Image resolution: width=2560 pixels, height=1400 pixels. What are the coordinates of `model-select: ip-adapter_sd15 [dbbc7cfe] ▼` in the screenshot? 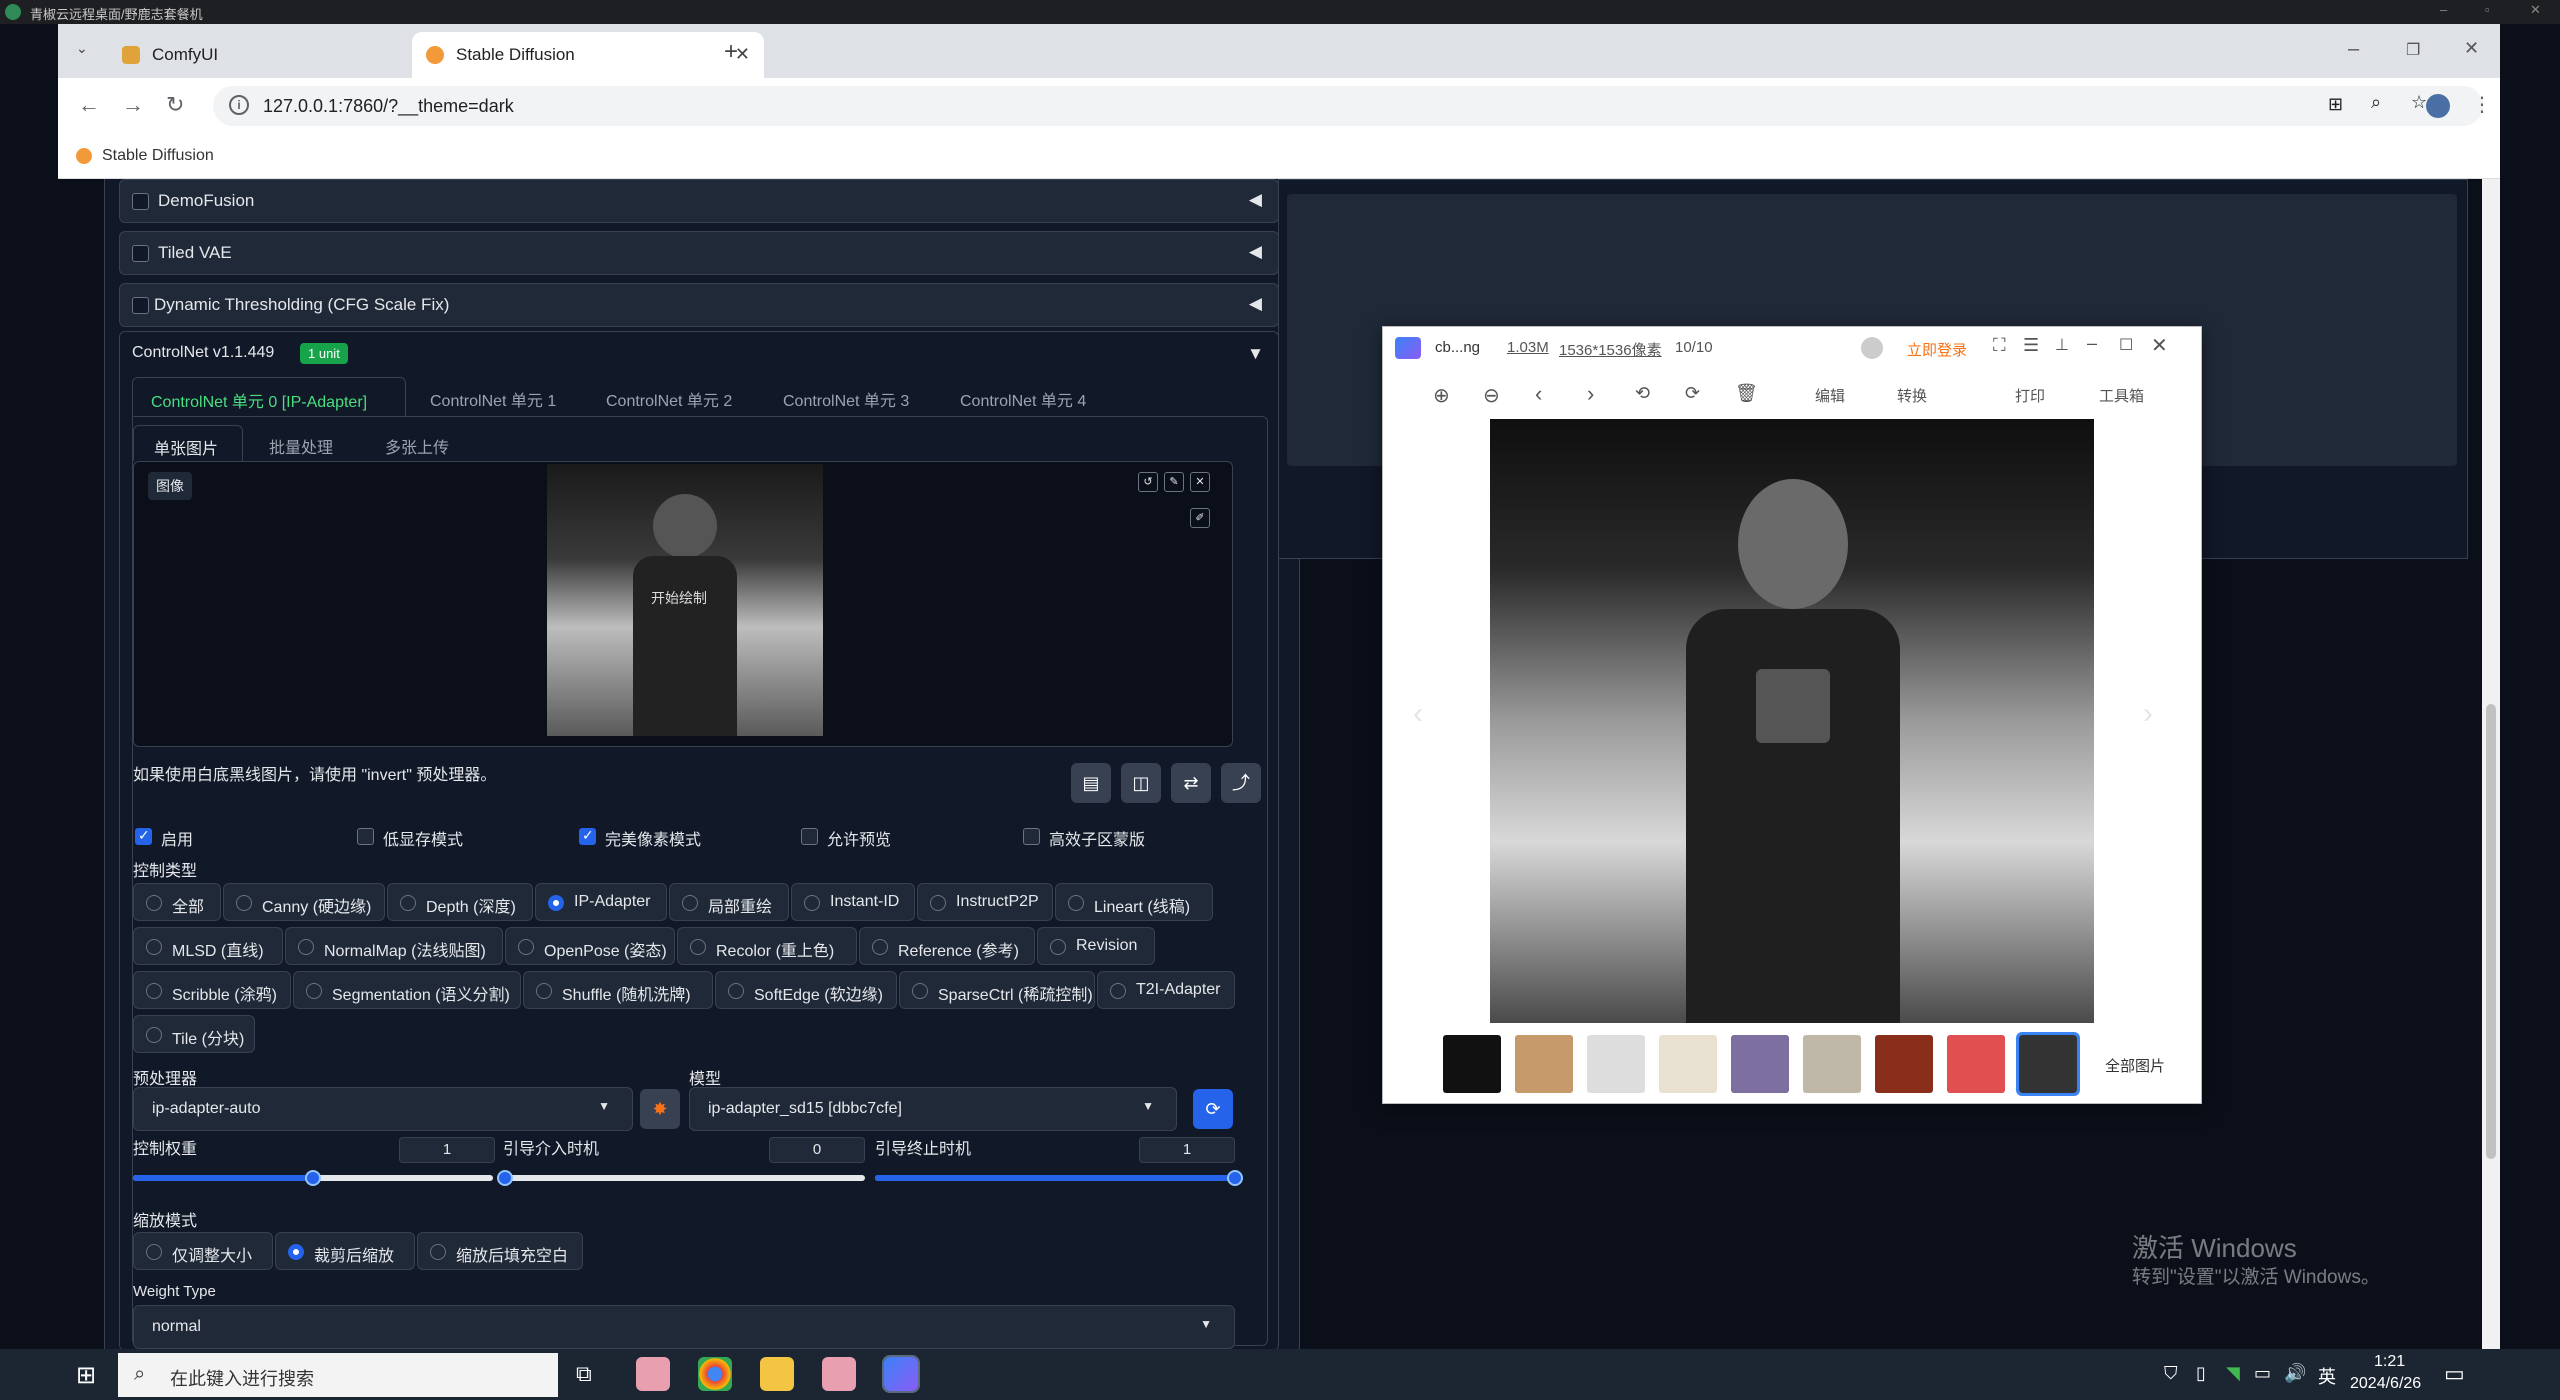 It's located at (933, 1109).